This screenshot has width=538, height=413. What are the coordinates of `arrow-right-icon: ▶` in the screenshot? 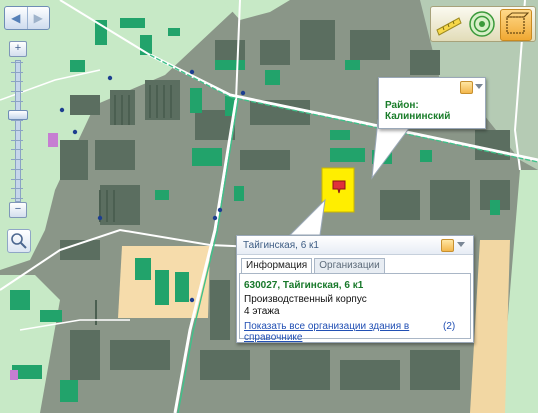 It's located at (38, 18).